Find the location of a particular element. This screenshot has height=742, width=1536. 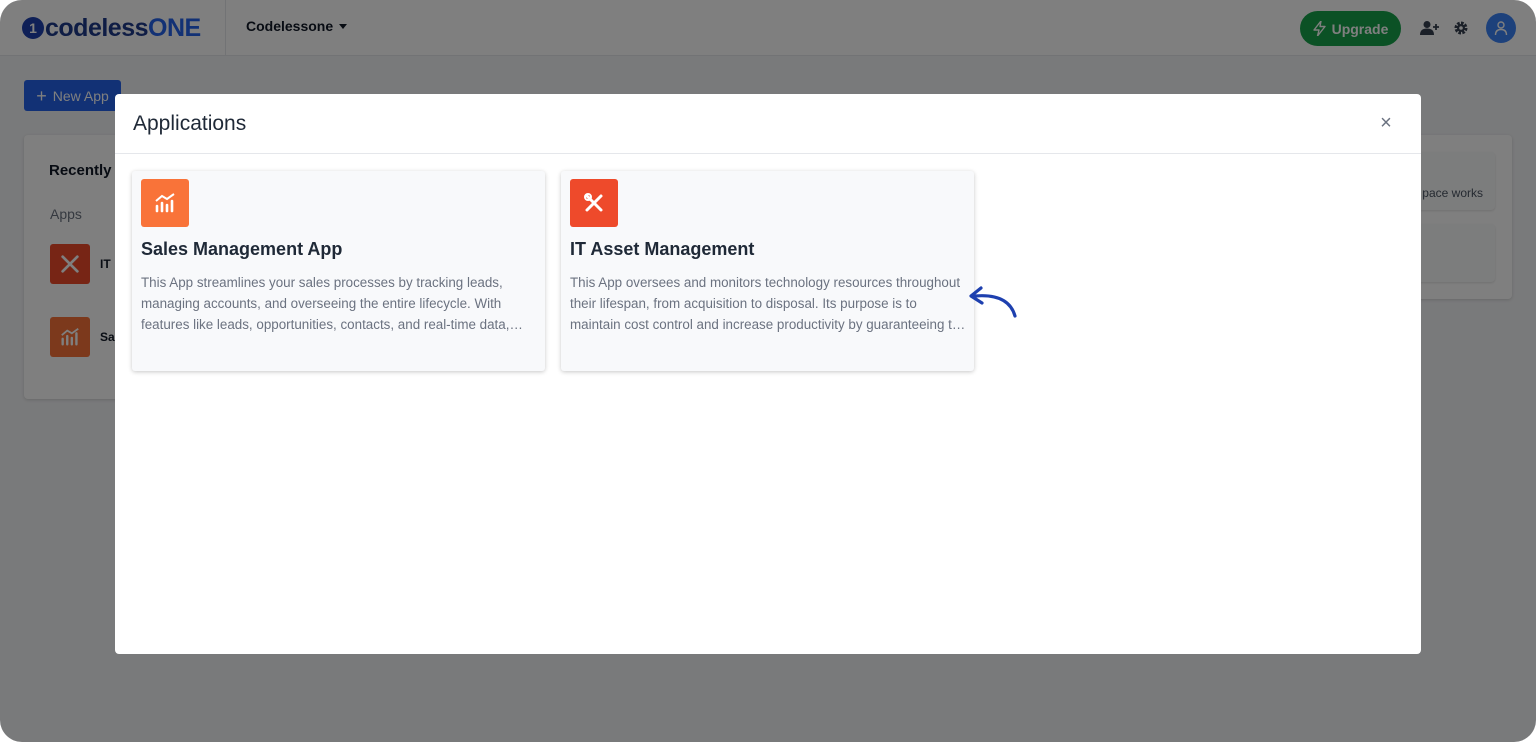

tools-icon is located at coordinates (593, 202).